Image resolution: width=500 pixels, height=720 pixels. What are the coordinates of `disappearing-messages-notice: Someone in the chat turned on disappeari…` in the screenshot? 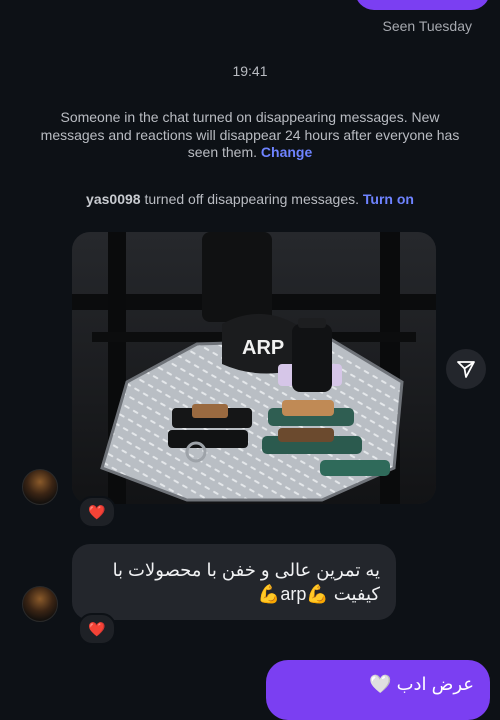 It's located at (250, 135).